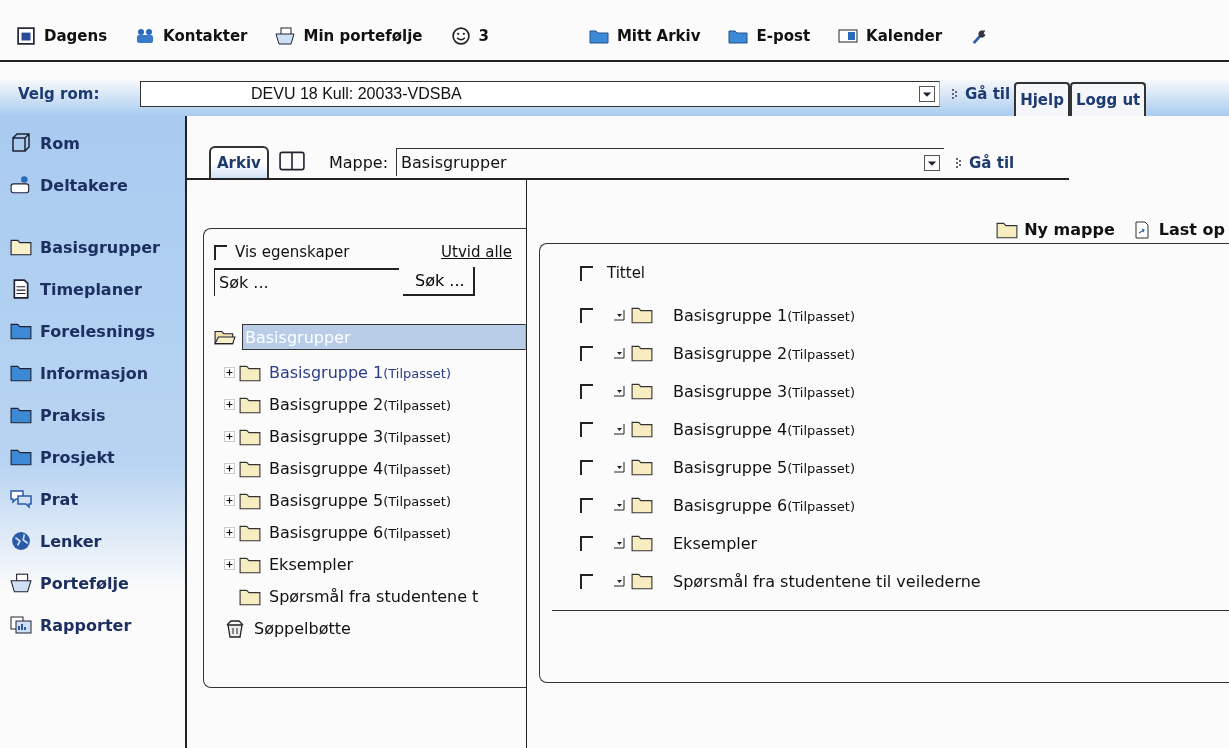 This screenshot has height=748, width=1229. Describe the element at coordinates (360, 500) in the screenshot. I see `tree-item: Basisgruppe 5(Tilpasset)` at that location.